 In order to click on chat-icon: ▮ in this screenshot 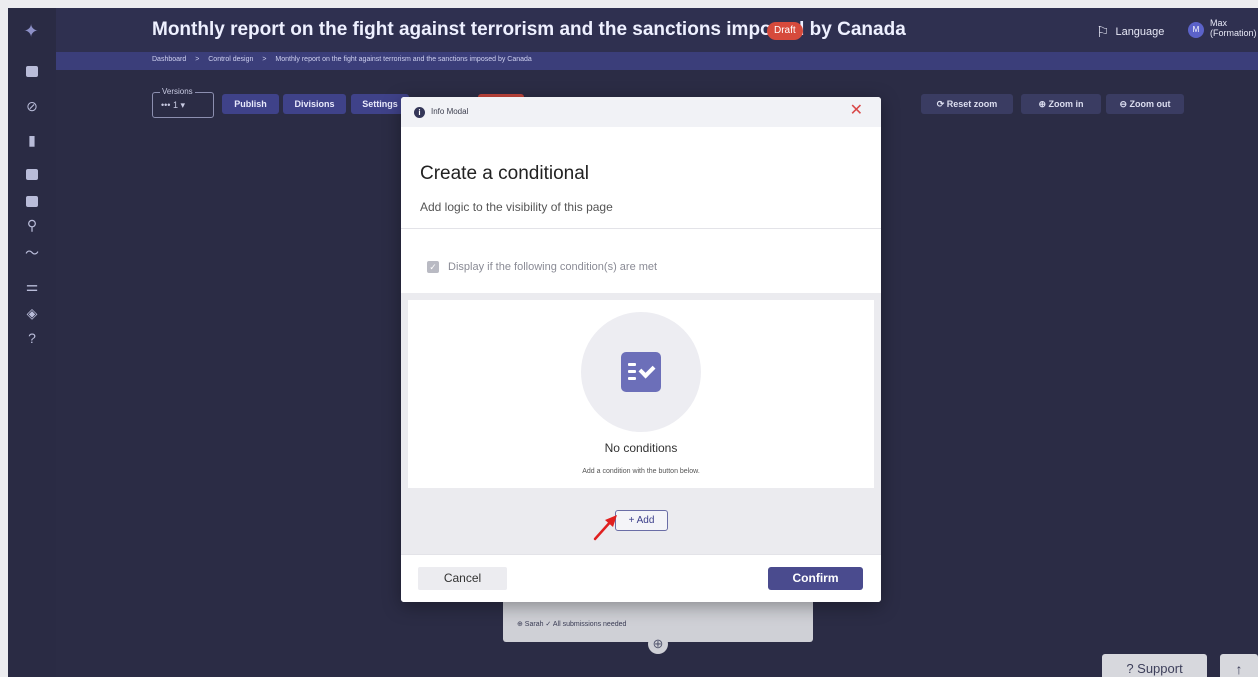, I will do `click(32, 140)`.